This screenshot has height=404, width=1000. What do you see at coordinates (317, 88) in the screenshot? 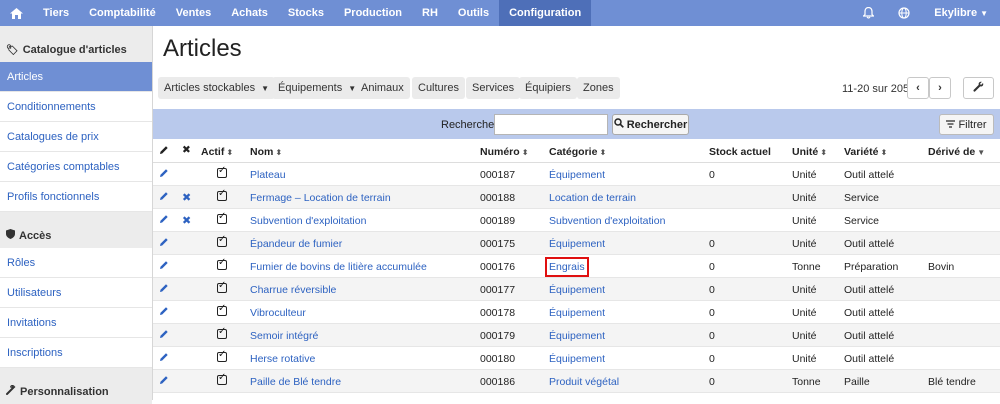
I see `filter-equipements: Équipements ▼` at bounding box center [317, 88].